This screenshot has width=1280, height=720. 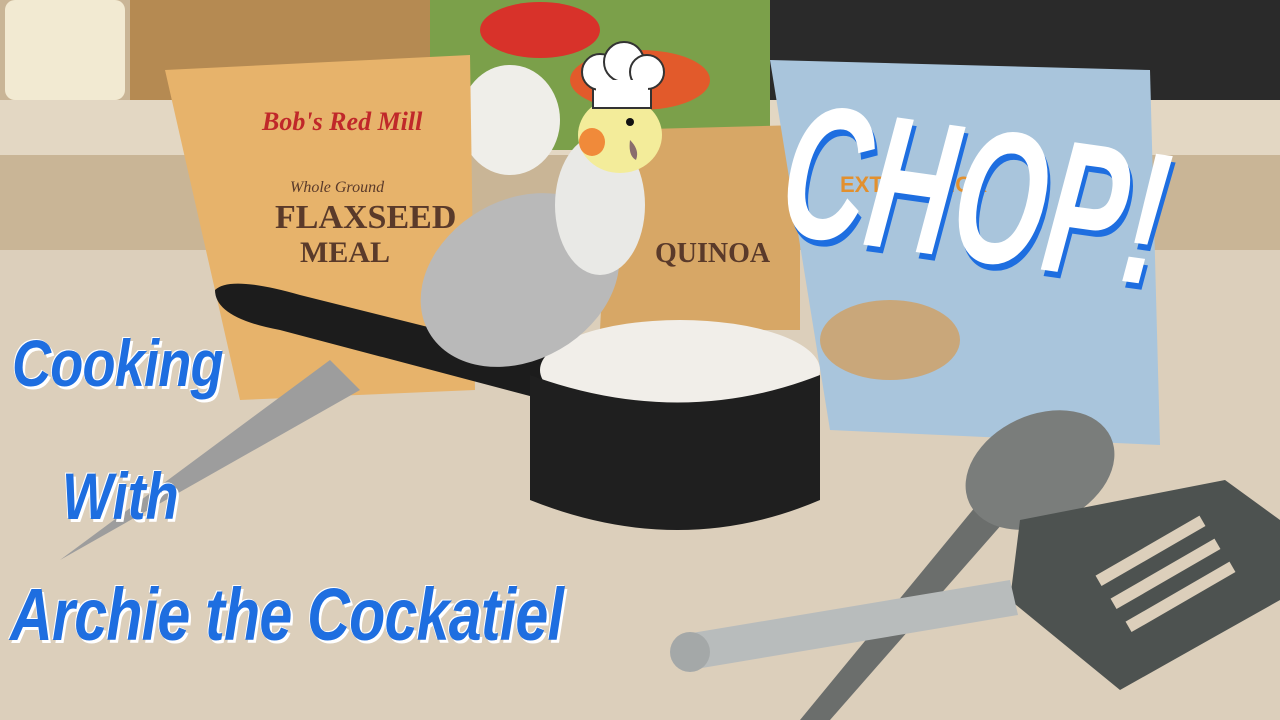 What do you see at coordinates (337, 187) in the screenshot?
I see `flax-subtitle: Whole Ground` at bounding box center [337, 187].